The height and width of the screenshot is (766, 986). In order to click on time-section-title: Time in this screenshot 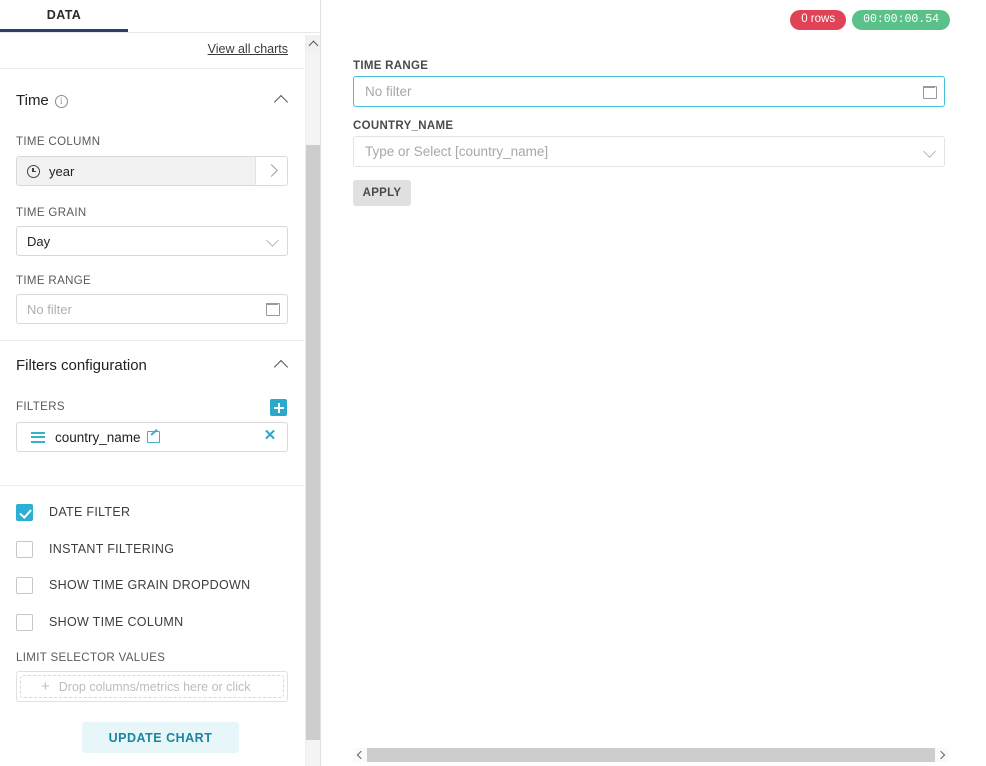, I will do `click(32, 100)`.